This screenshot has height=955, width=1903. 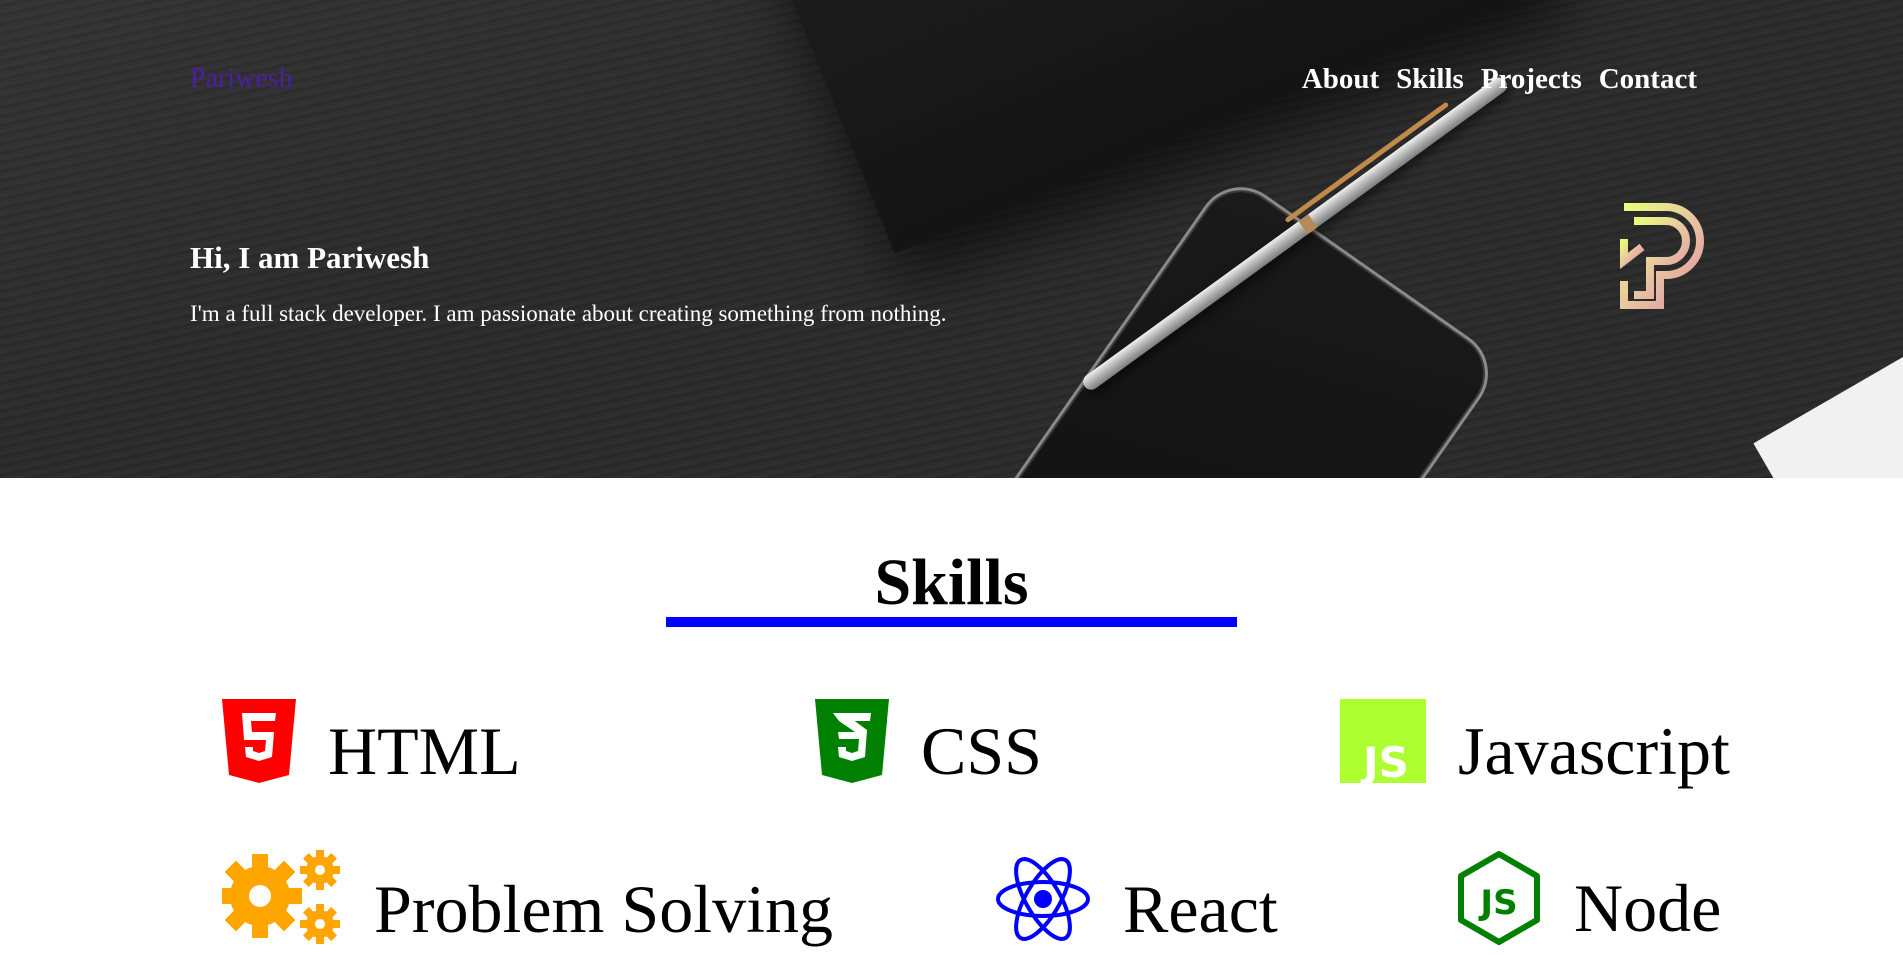 I want to click on skill-label-javascript: Javascript, so click(x=1594, y=751).